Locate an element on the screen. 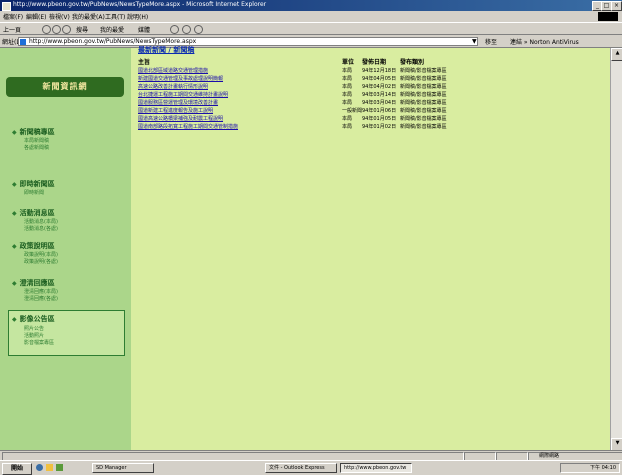 The height and width of the screenshot is (475, 622). row-unit: 一般新聞 is located at coordinates (352, 111).